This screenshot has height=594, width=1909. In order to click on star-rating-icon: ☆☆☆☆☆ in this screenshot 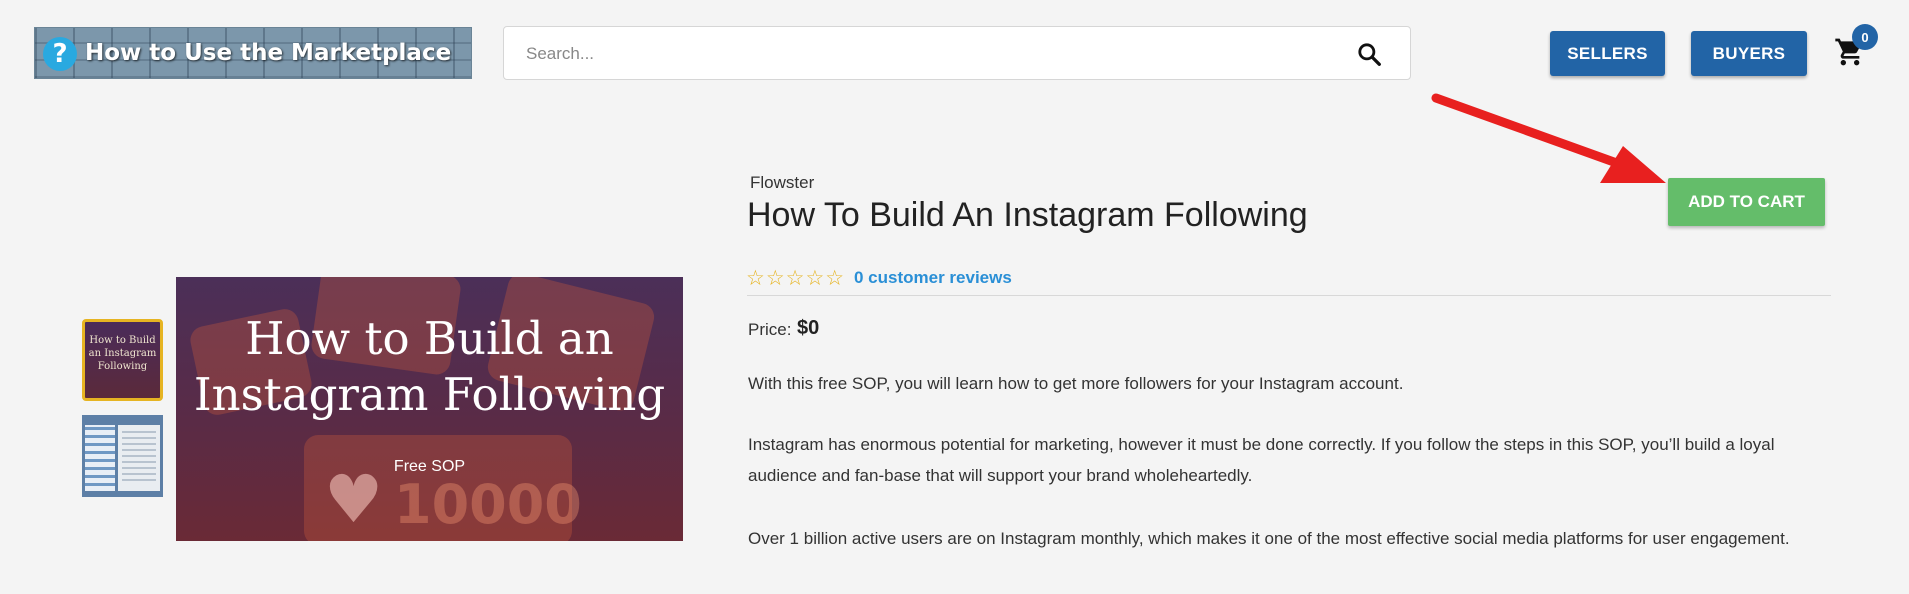, I will do `click(796, 278)`.